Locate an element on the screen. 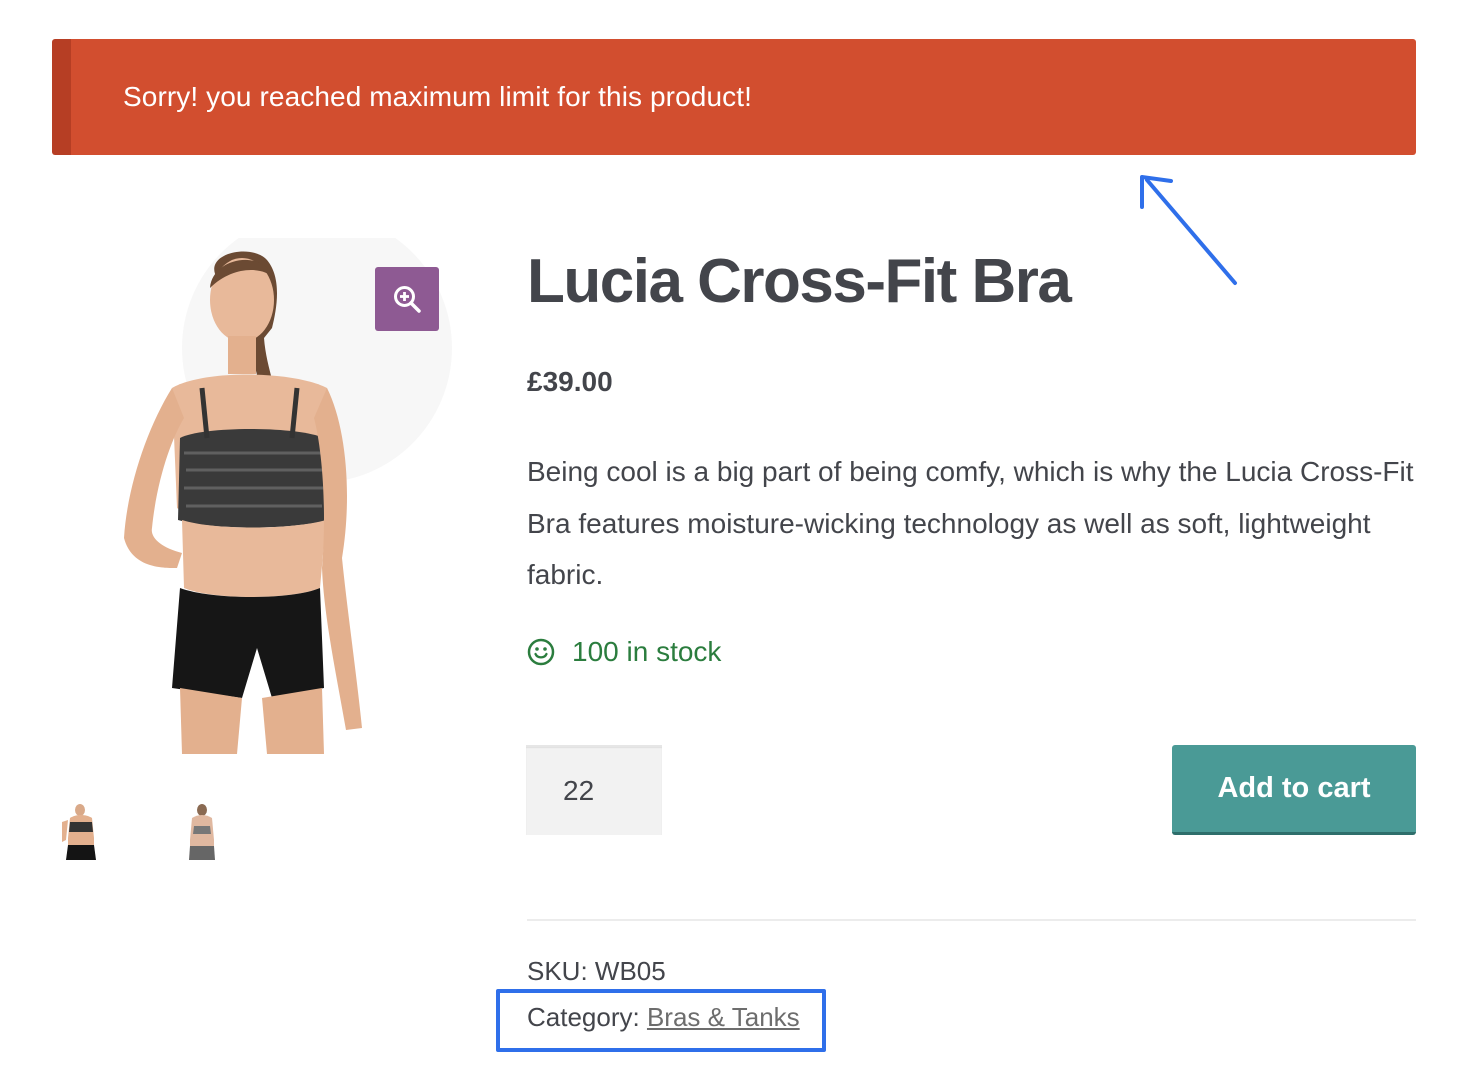  thumbnail-back is located at coordinates (202, 834).